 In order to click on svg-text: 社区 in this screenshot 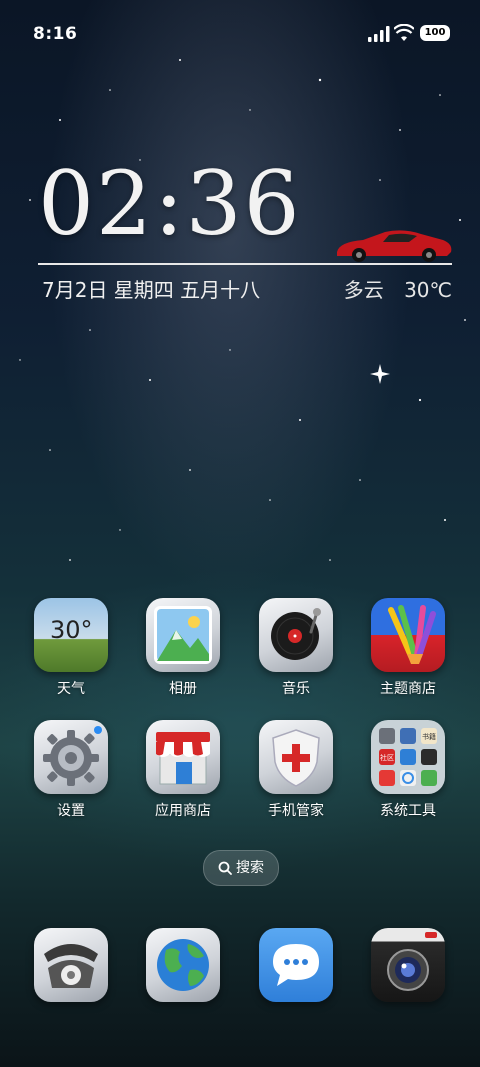, I will do `click(387, 757)`.